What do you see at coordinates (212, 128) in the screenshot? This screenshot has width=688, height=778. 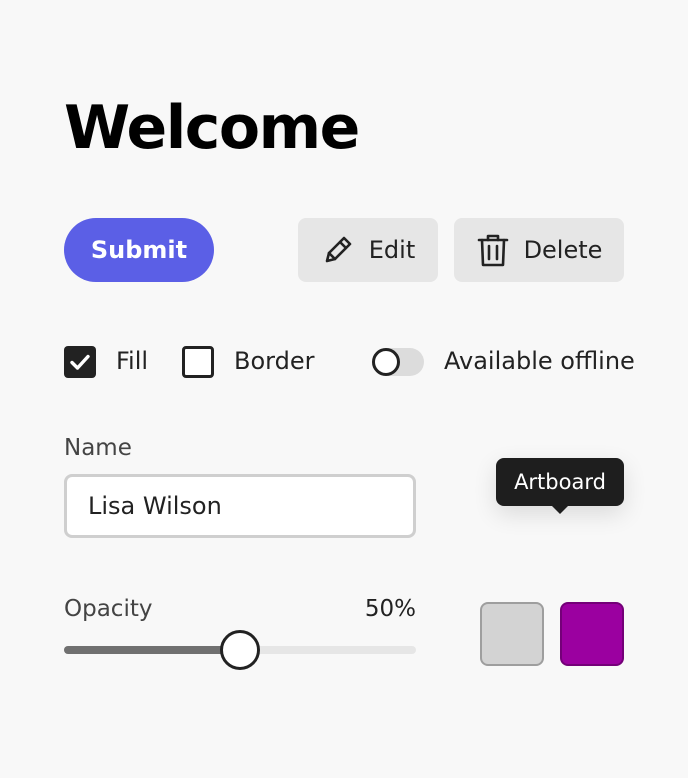 I see `page-title: Welcome` at bounding box center [212, 128].